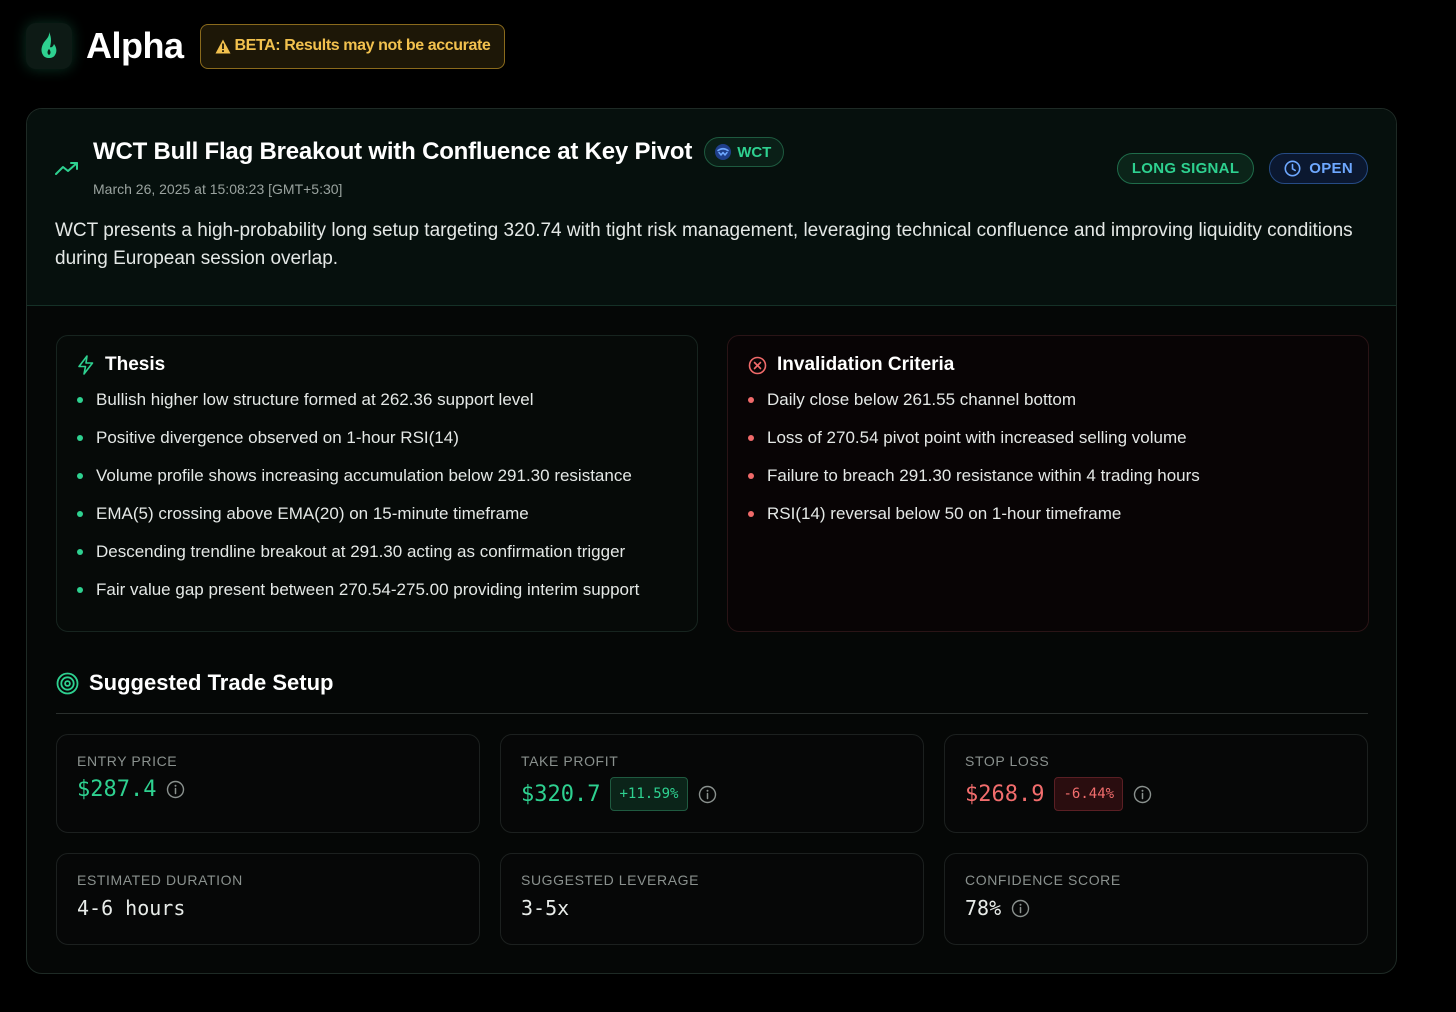 This screenshot has height=1012, width=1456. What do you see at coordinates (127, 761) in the screenshot?
I see `entry-price-label: ENTRY PRICE` at bounding box center [127, 761].